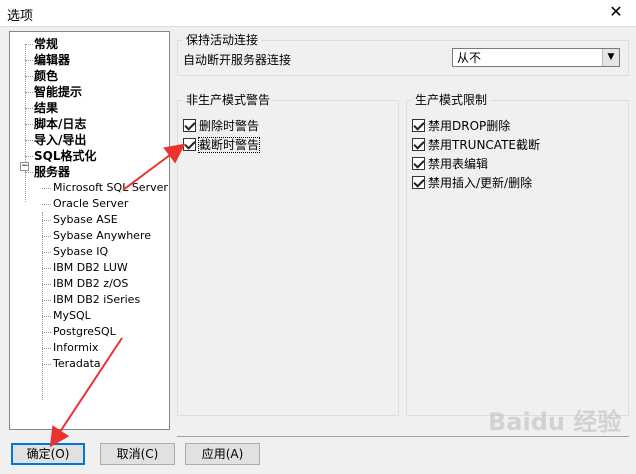 This screenshot has height=474, width=636. I want to click on cancel-button: 取消(C), so click(137, 454).